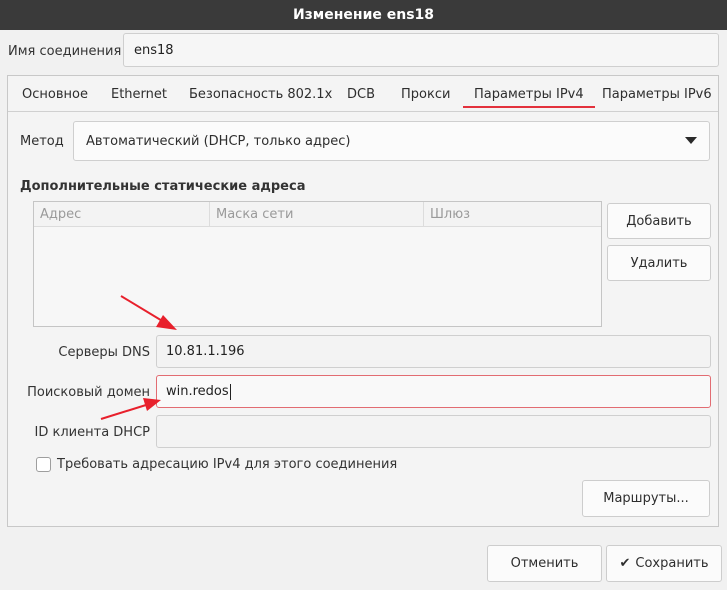  I want to click on text-cursor, so click(230, 391).